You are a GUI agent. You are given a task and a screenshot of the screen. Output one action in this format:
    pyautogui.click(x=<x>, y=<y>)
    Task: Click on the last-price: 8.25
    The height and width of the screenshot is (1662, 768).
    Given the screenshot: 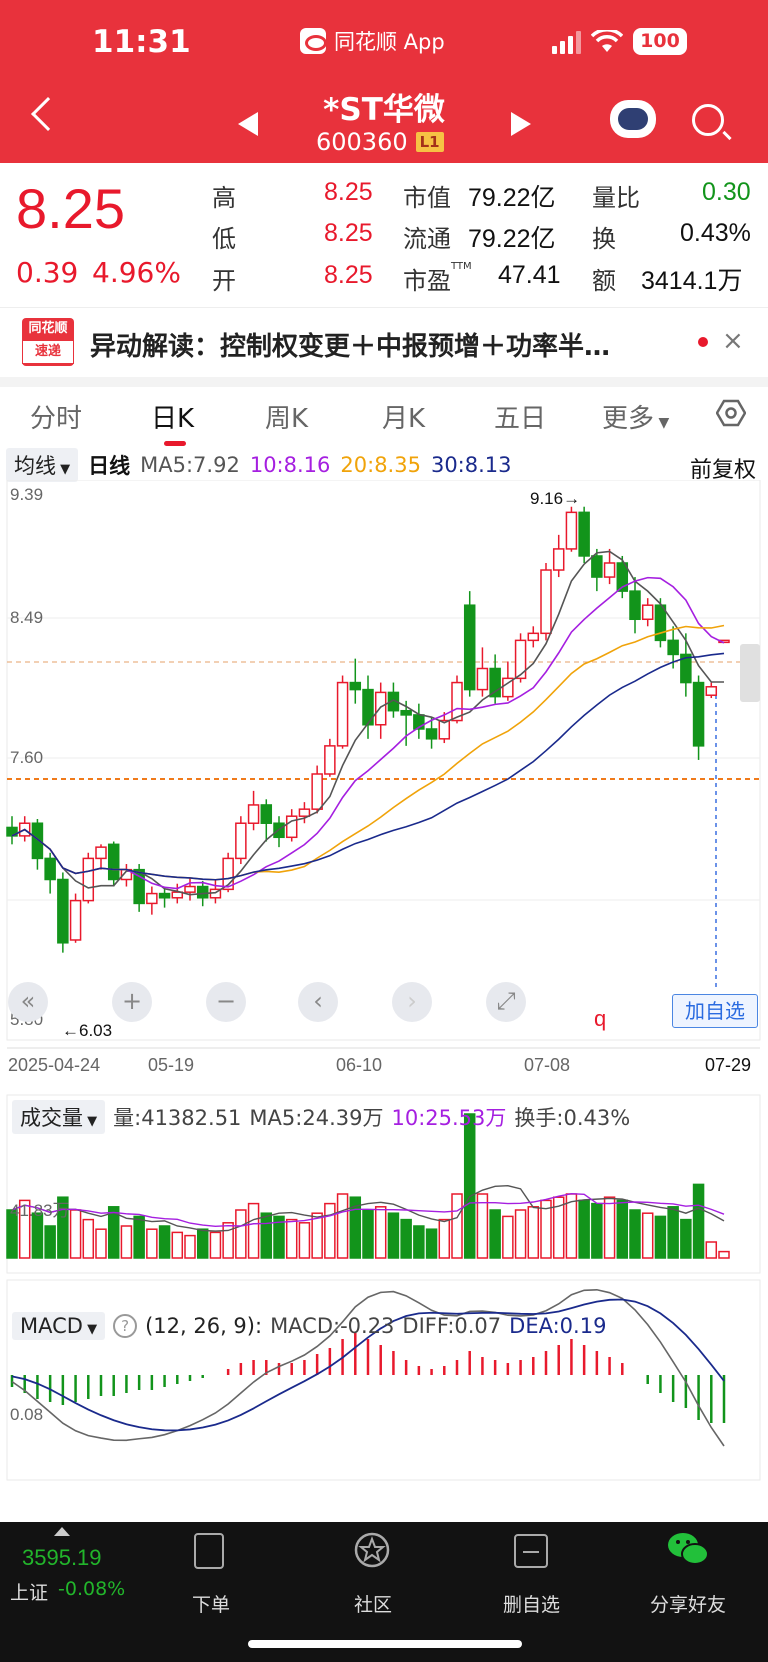 What is the action you would take?
    pyautogui.click(x=70, y=208)
    